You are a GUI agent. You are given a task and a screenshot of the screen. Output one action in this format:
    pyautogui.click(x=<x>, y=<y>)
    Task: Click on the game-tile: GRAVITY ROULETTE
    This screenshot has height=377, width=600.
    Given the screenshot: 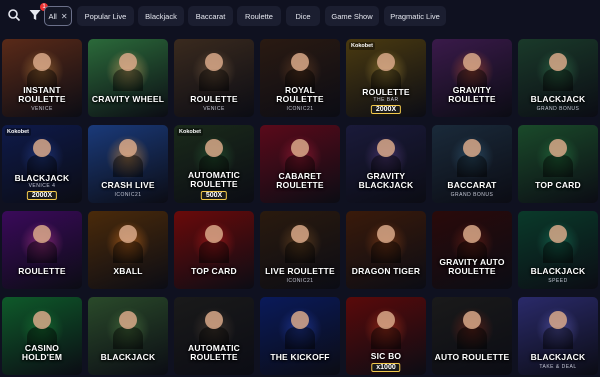 What is the action you would take?
    pyautogui.click(x=472, y=78)
    